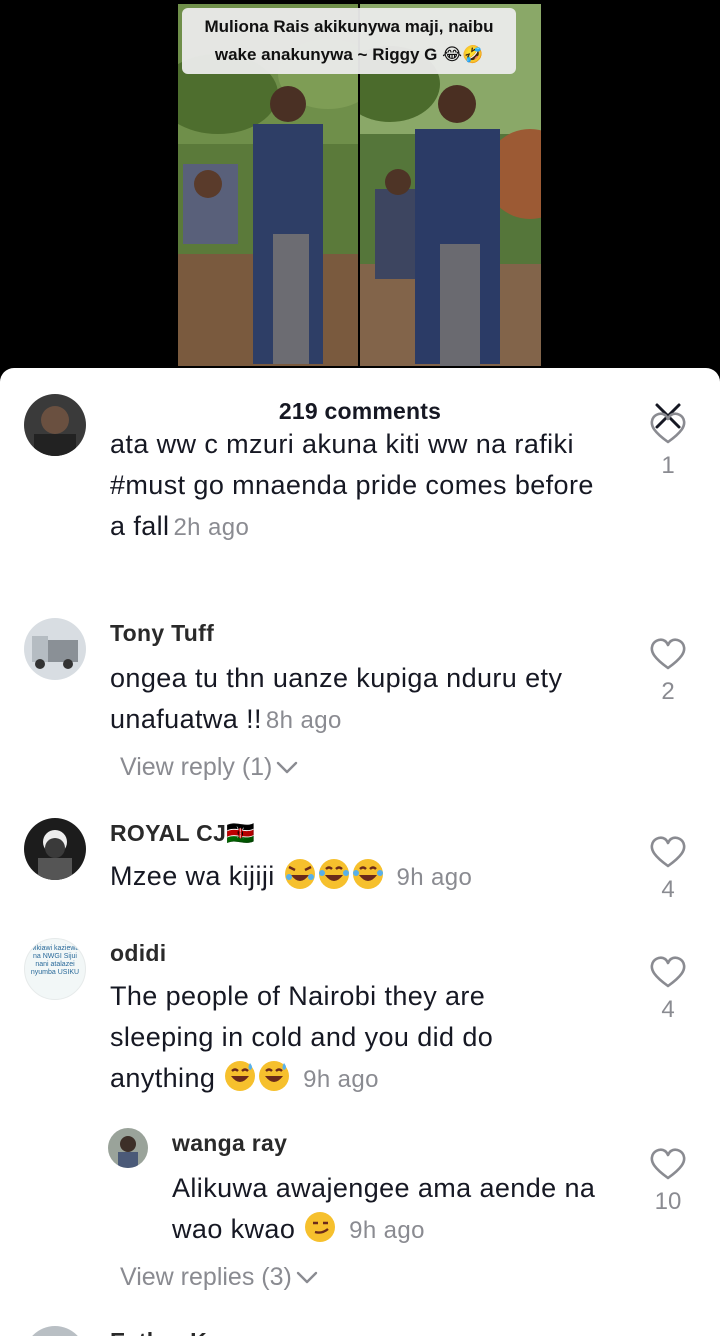 The width and height of the screenshot is (720, 1336). What do you see at coordinates (206, 1277) in the screenshot?
I see `view-replies-label: View replies (3)` at bounding box center [206, 1277].